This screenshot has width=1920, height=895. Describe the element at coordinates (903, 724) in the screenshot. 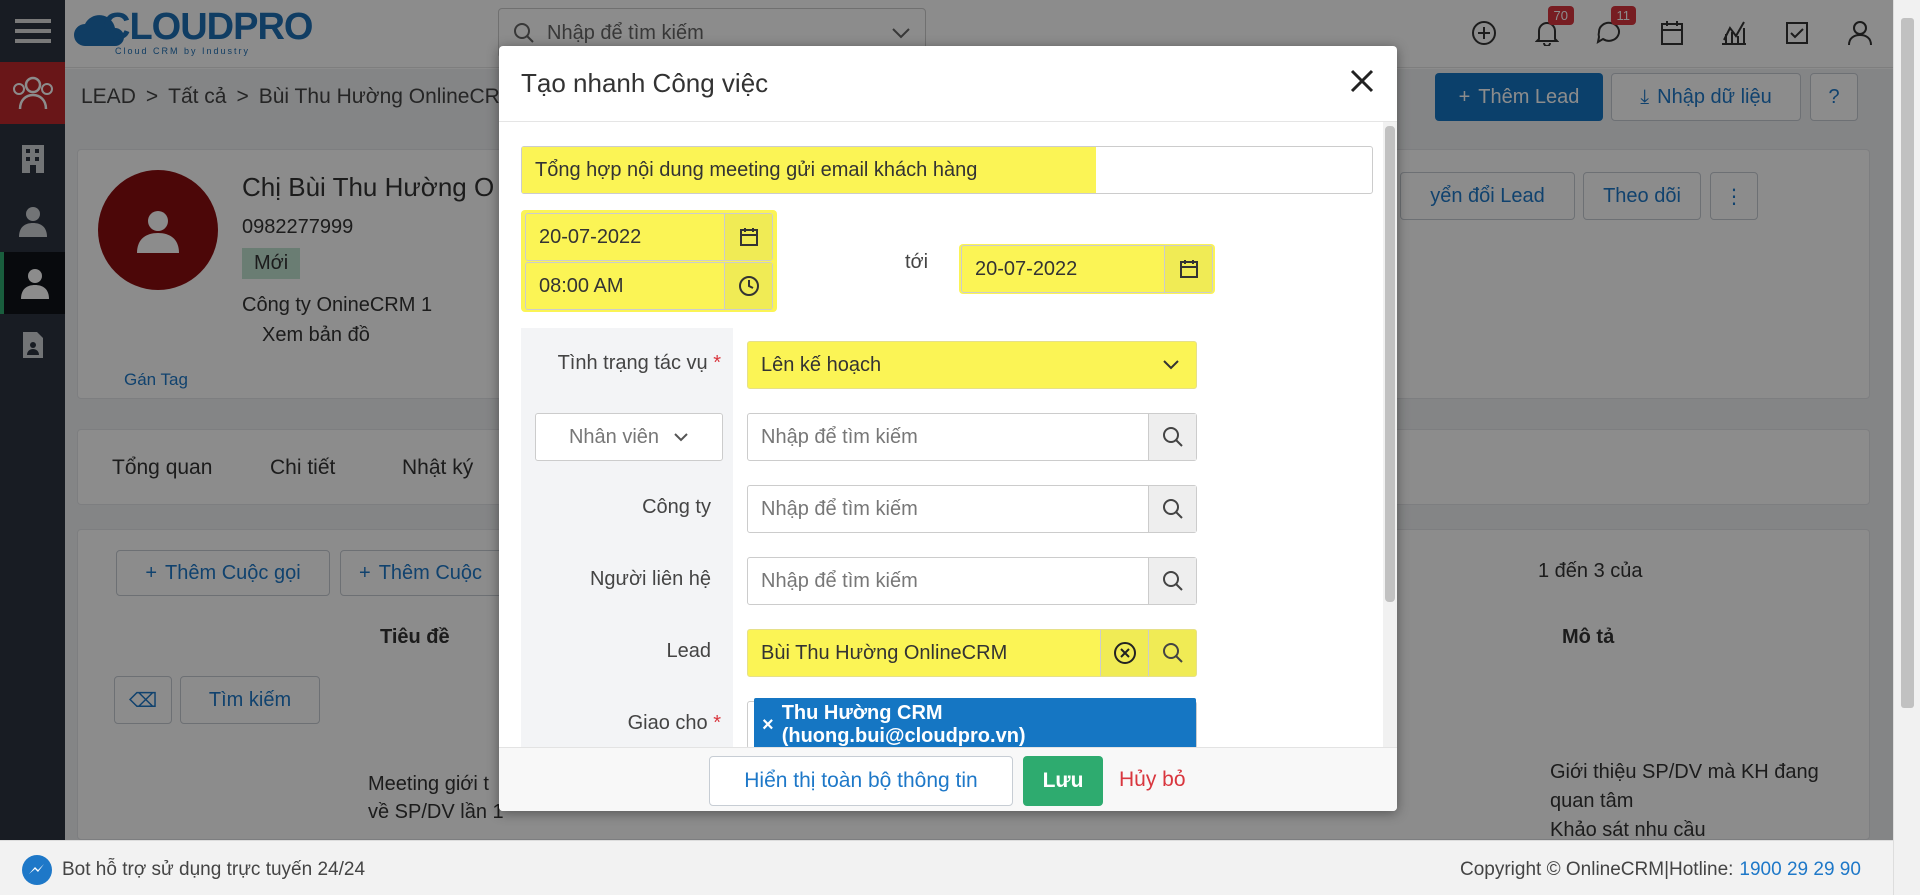

I see `assignee-value: Thu Hường CRM (huong.bui@cloudpro.vn)` at that location.